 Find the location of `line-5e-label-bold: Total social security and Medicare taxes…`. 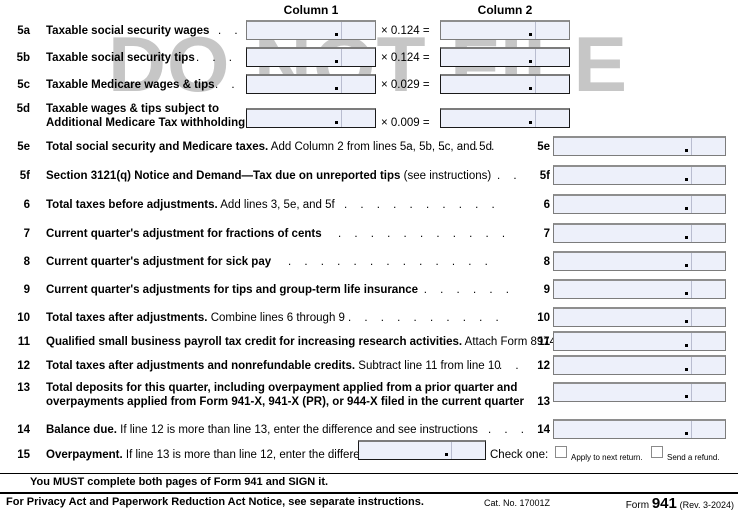

line-5e-label-bold: Total social security and Medicare taxes… is located at coordinates (157, 147).